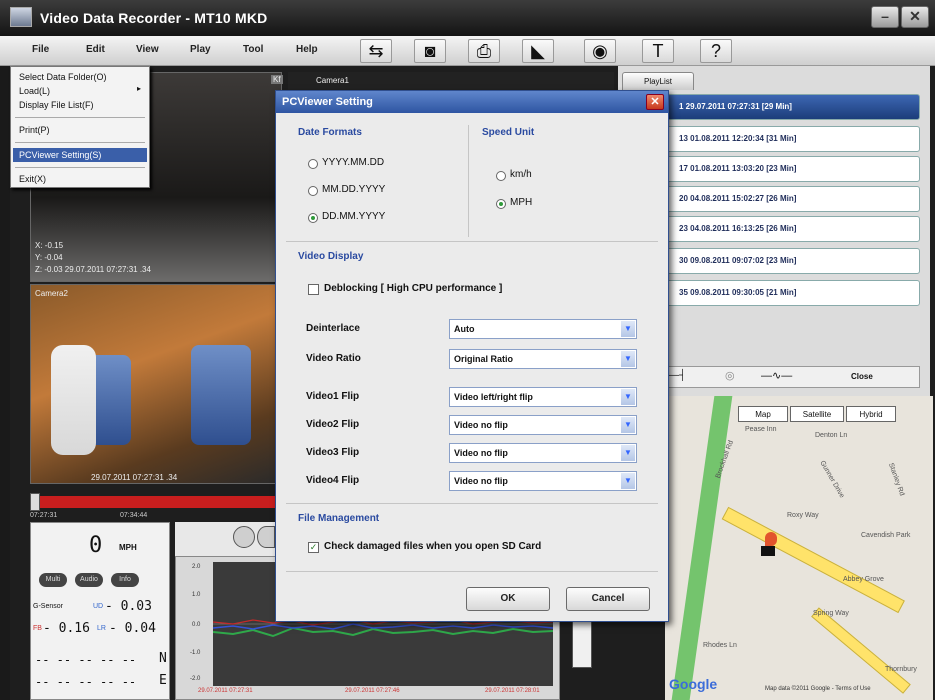 The height and width of the screenshot is (700, 935). I want to click on driver-image, so click(73, 400).